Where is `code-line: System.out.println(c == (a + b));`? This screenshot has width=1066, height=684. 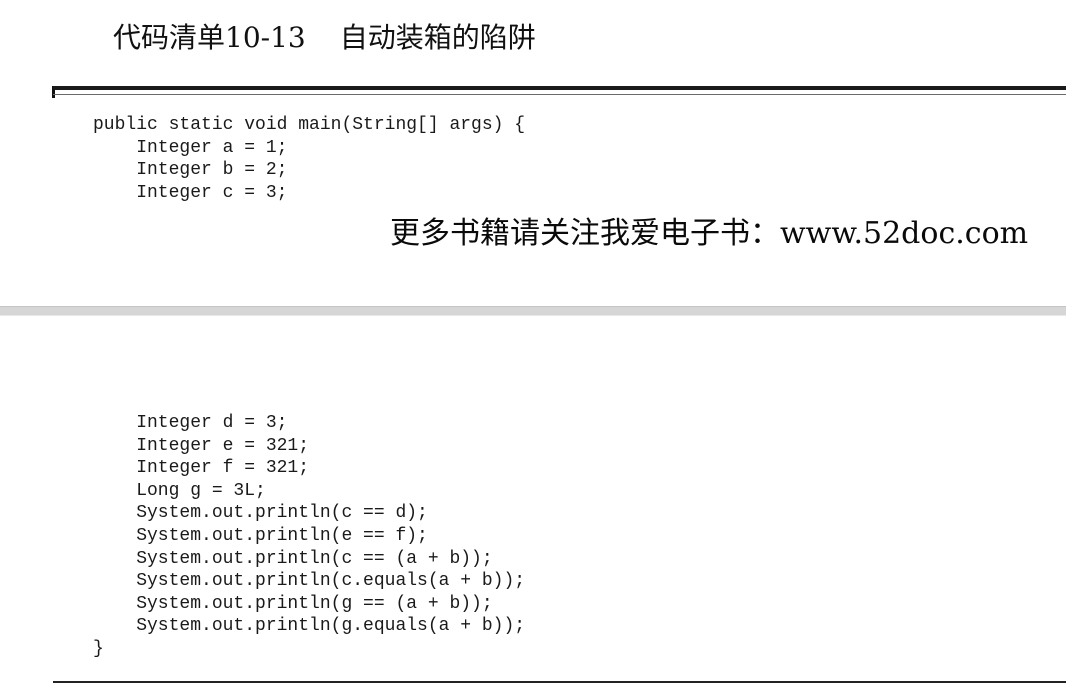 code-line: System.out.println(c == (a + b)); is located at coordinates (293, 558).